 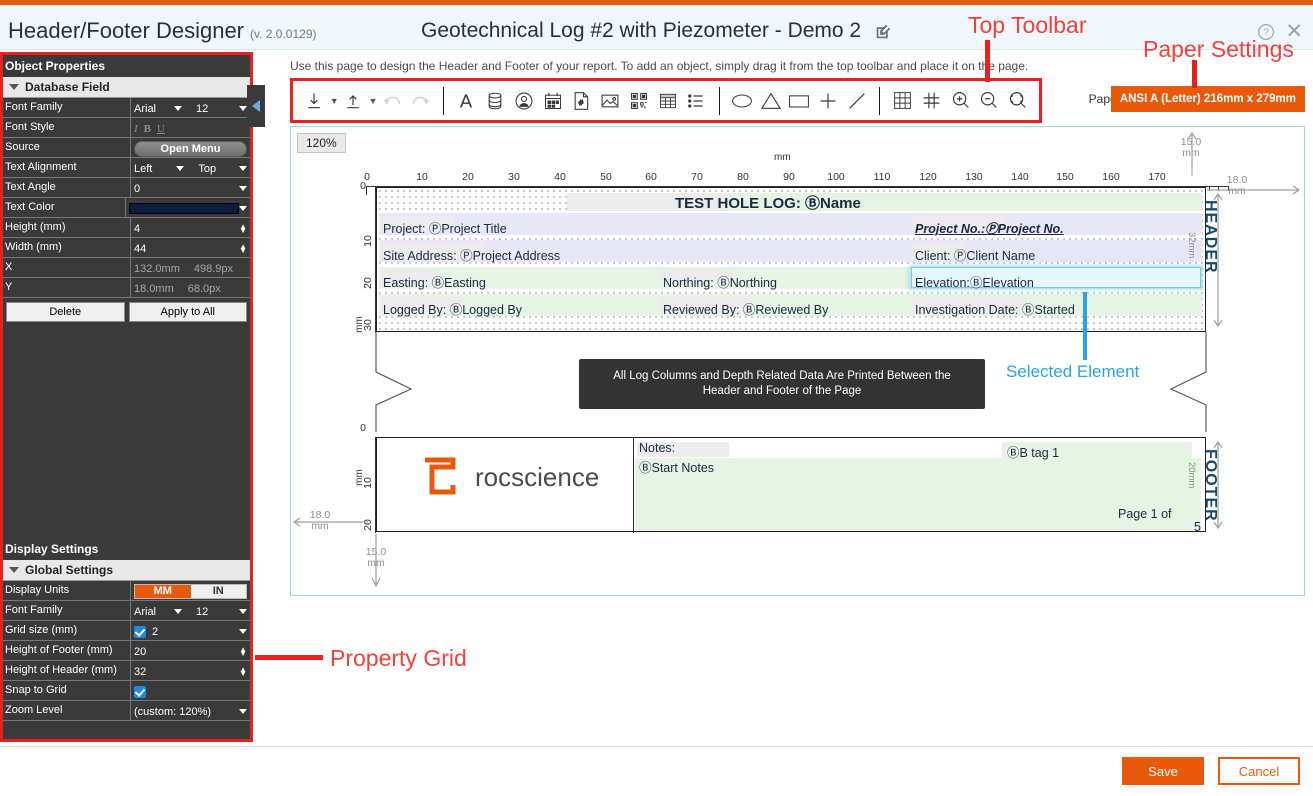 I want to click on prop-value: Open Menu, so click(x=190, y=147).